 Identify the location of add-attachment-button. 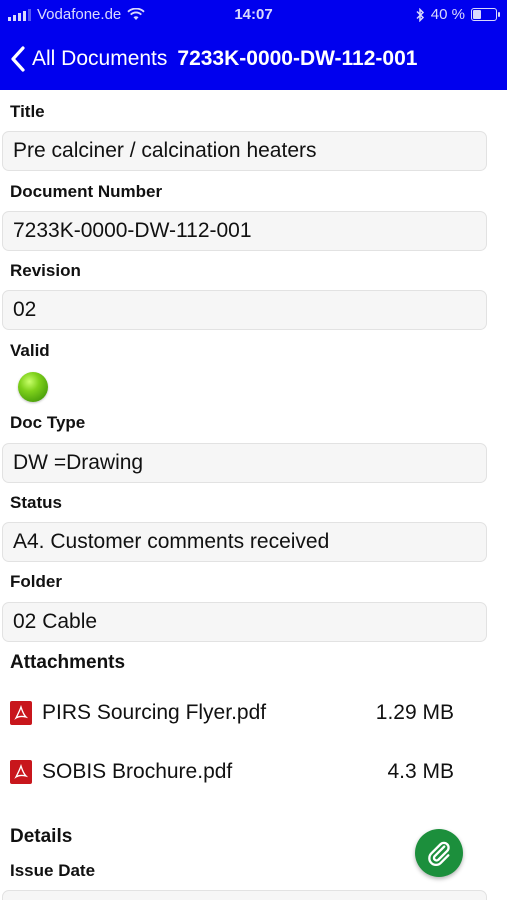
(439, 853).